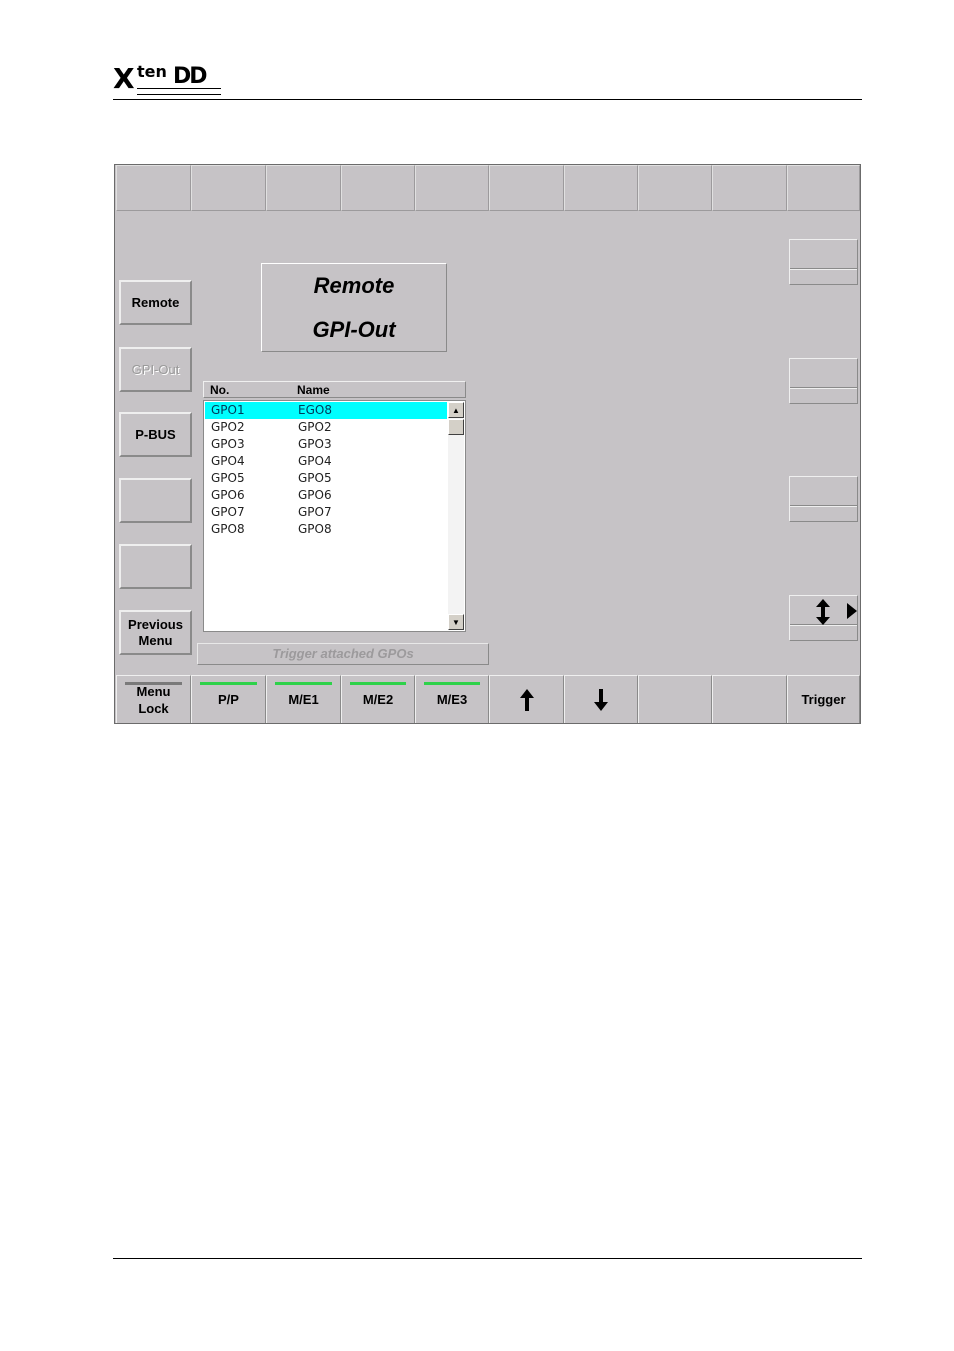  Describe the element at coordinates (343, 654) in the screenshot. I see `status-hint: Trigger attached GPOs` at that location.